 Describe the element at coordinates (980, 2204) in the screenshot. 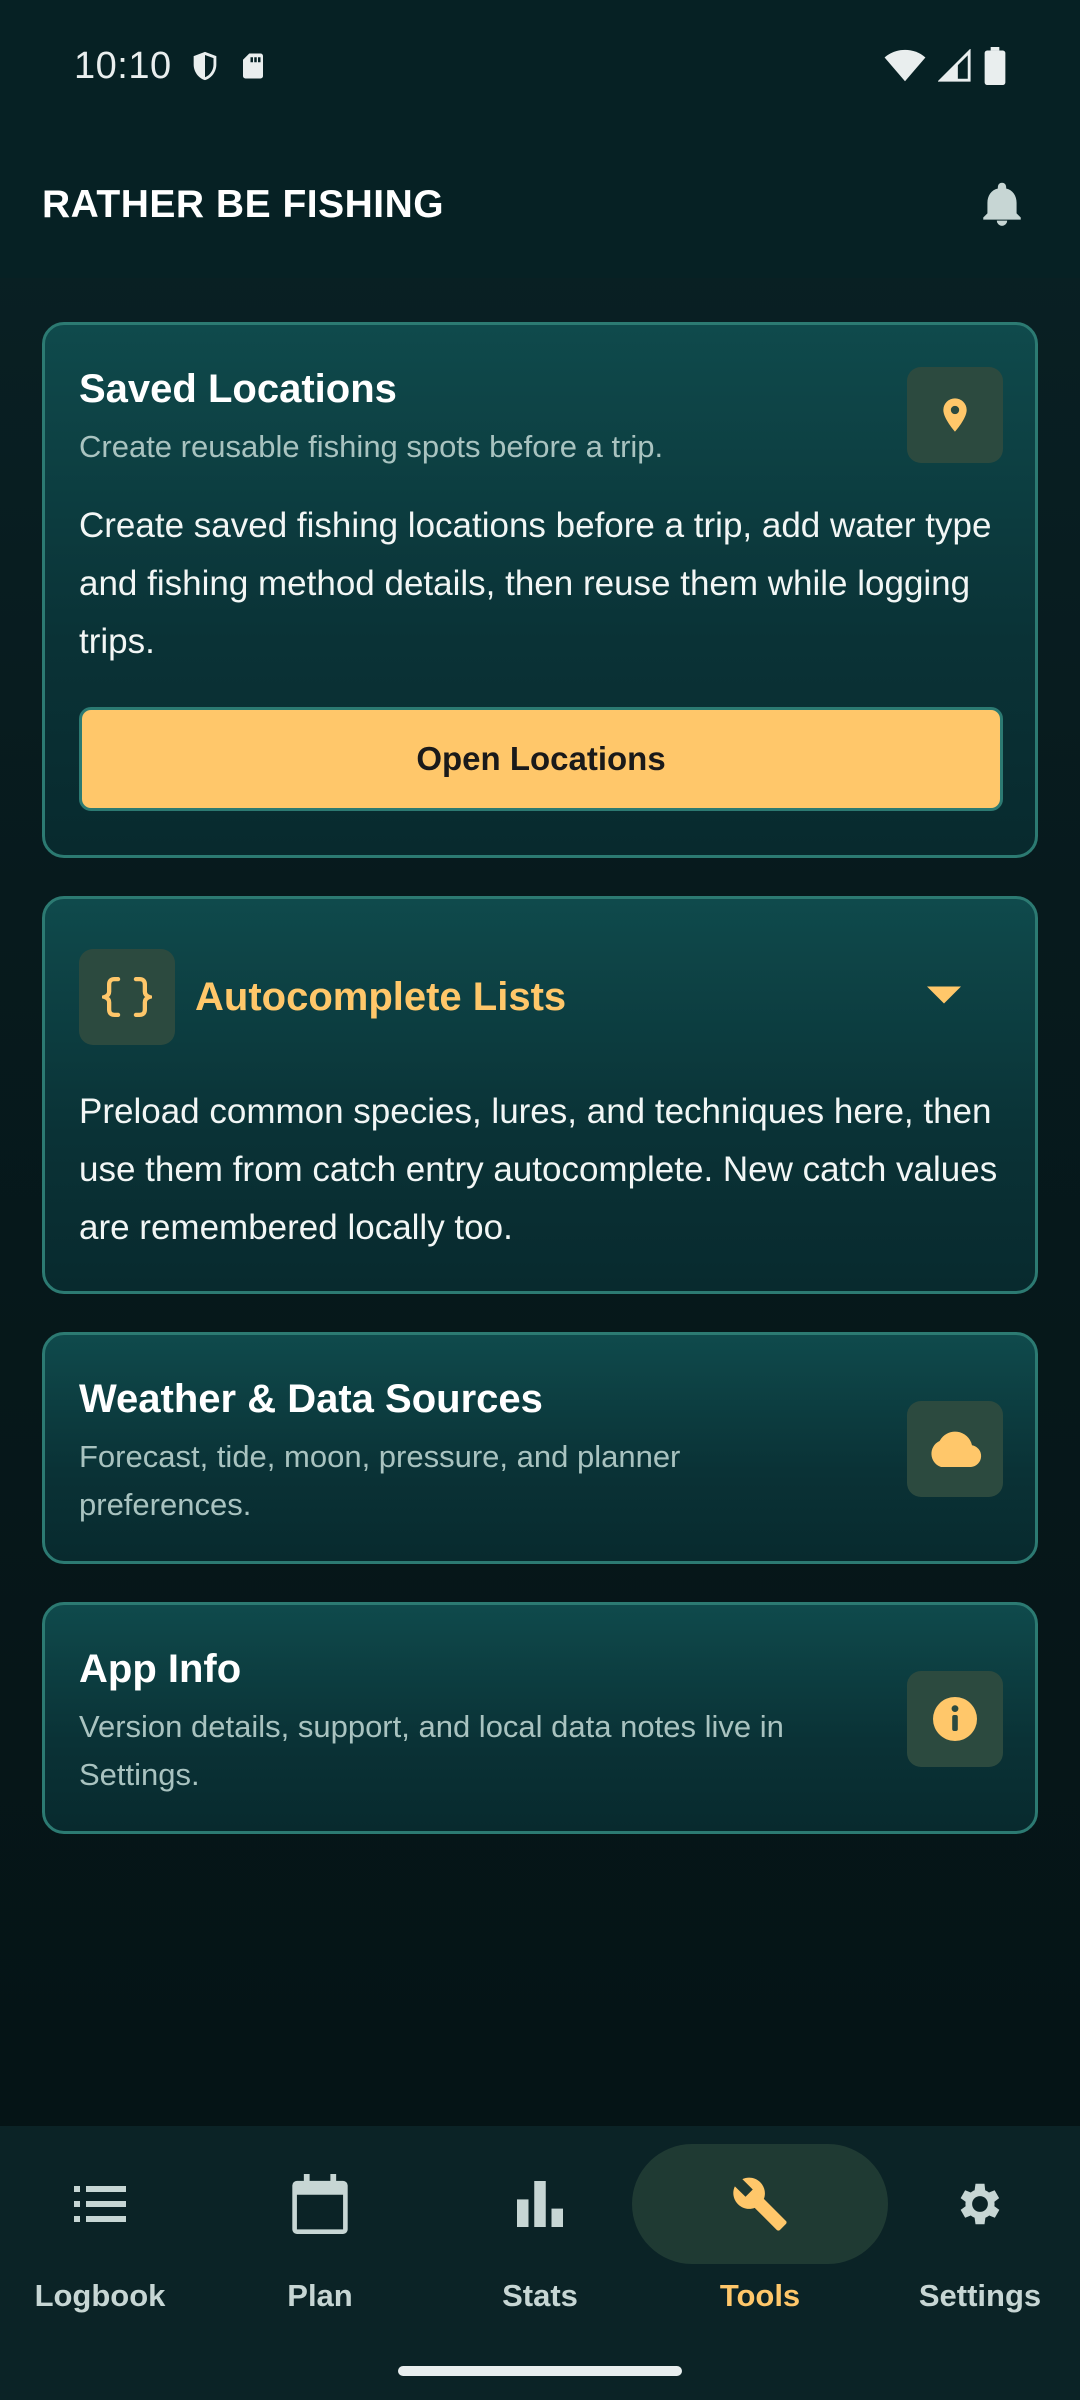

I see `gear-icon` at that location.